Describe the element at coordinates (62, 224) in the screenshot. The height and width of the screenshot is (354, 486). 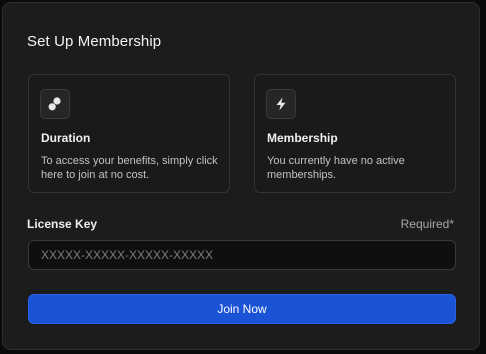
I see `license-key-label: License Key` at that location.